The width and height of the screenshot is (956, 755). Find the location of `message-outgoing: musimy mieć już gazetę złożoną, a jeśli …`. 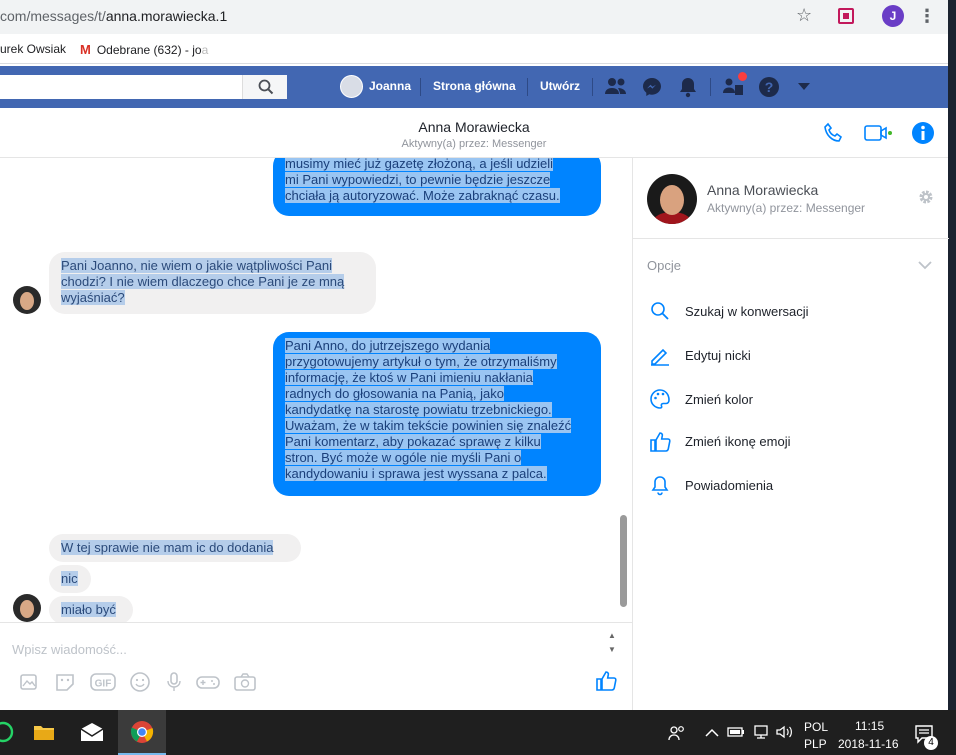

message-outgoing: musimy mieć już gazetę złożoną, a jeśli … is located at coordinates (437, 187).